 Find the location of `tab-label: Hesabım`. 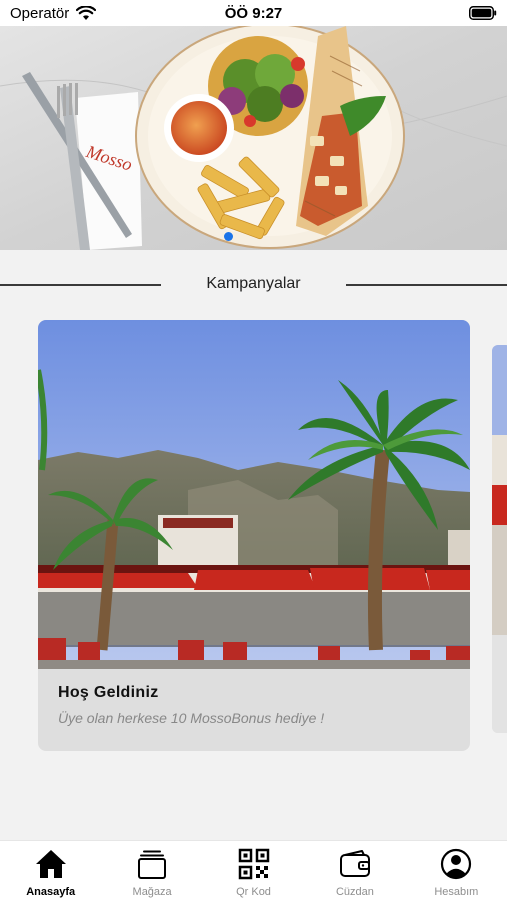

tab-label: Hesabım is located at coordinates (456, 892).